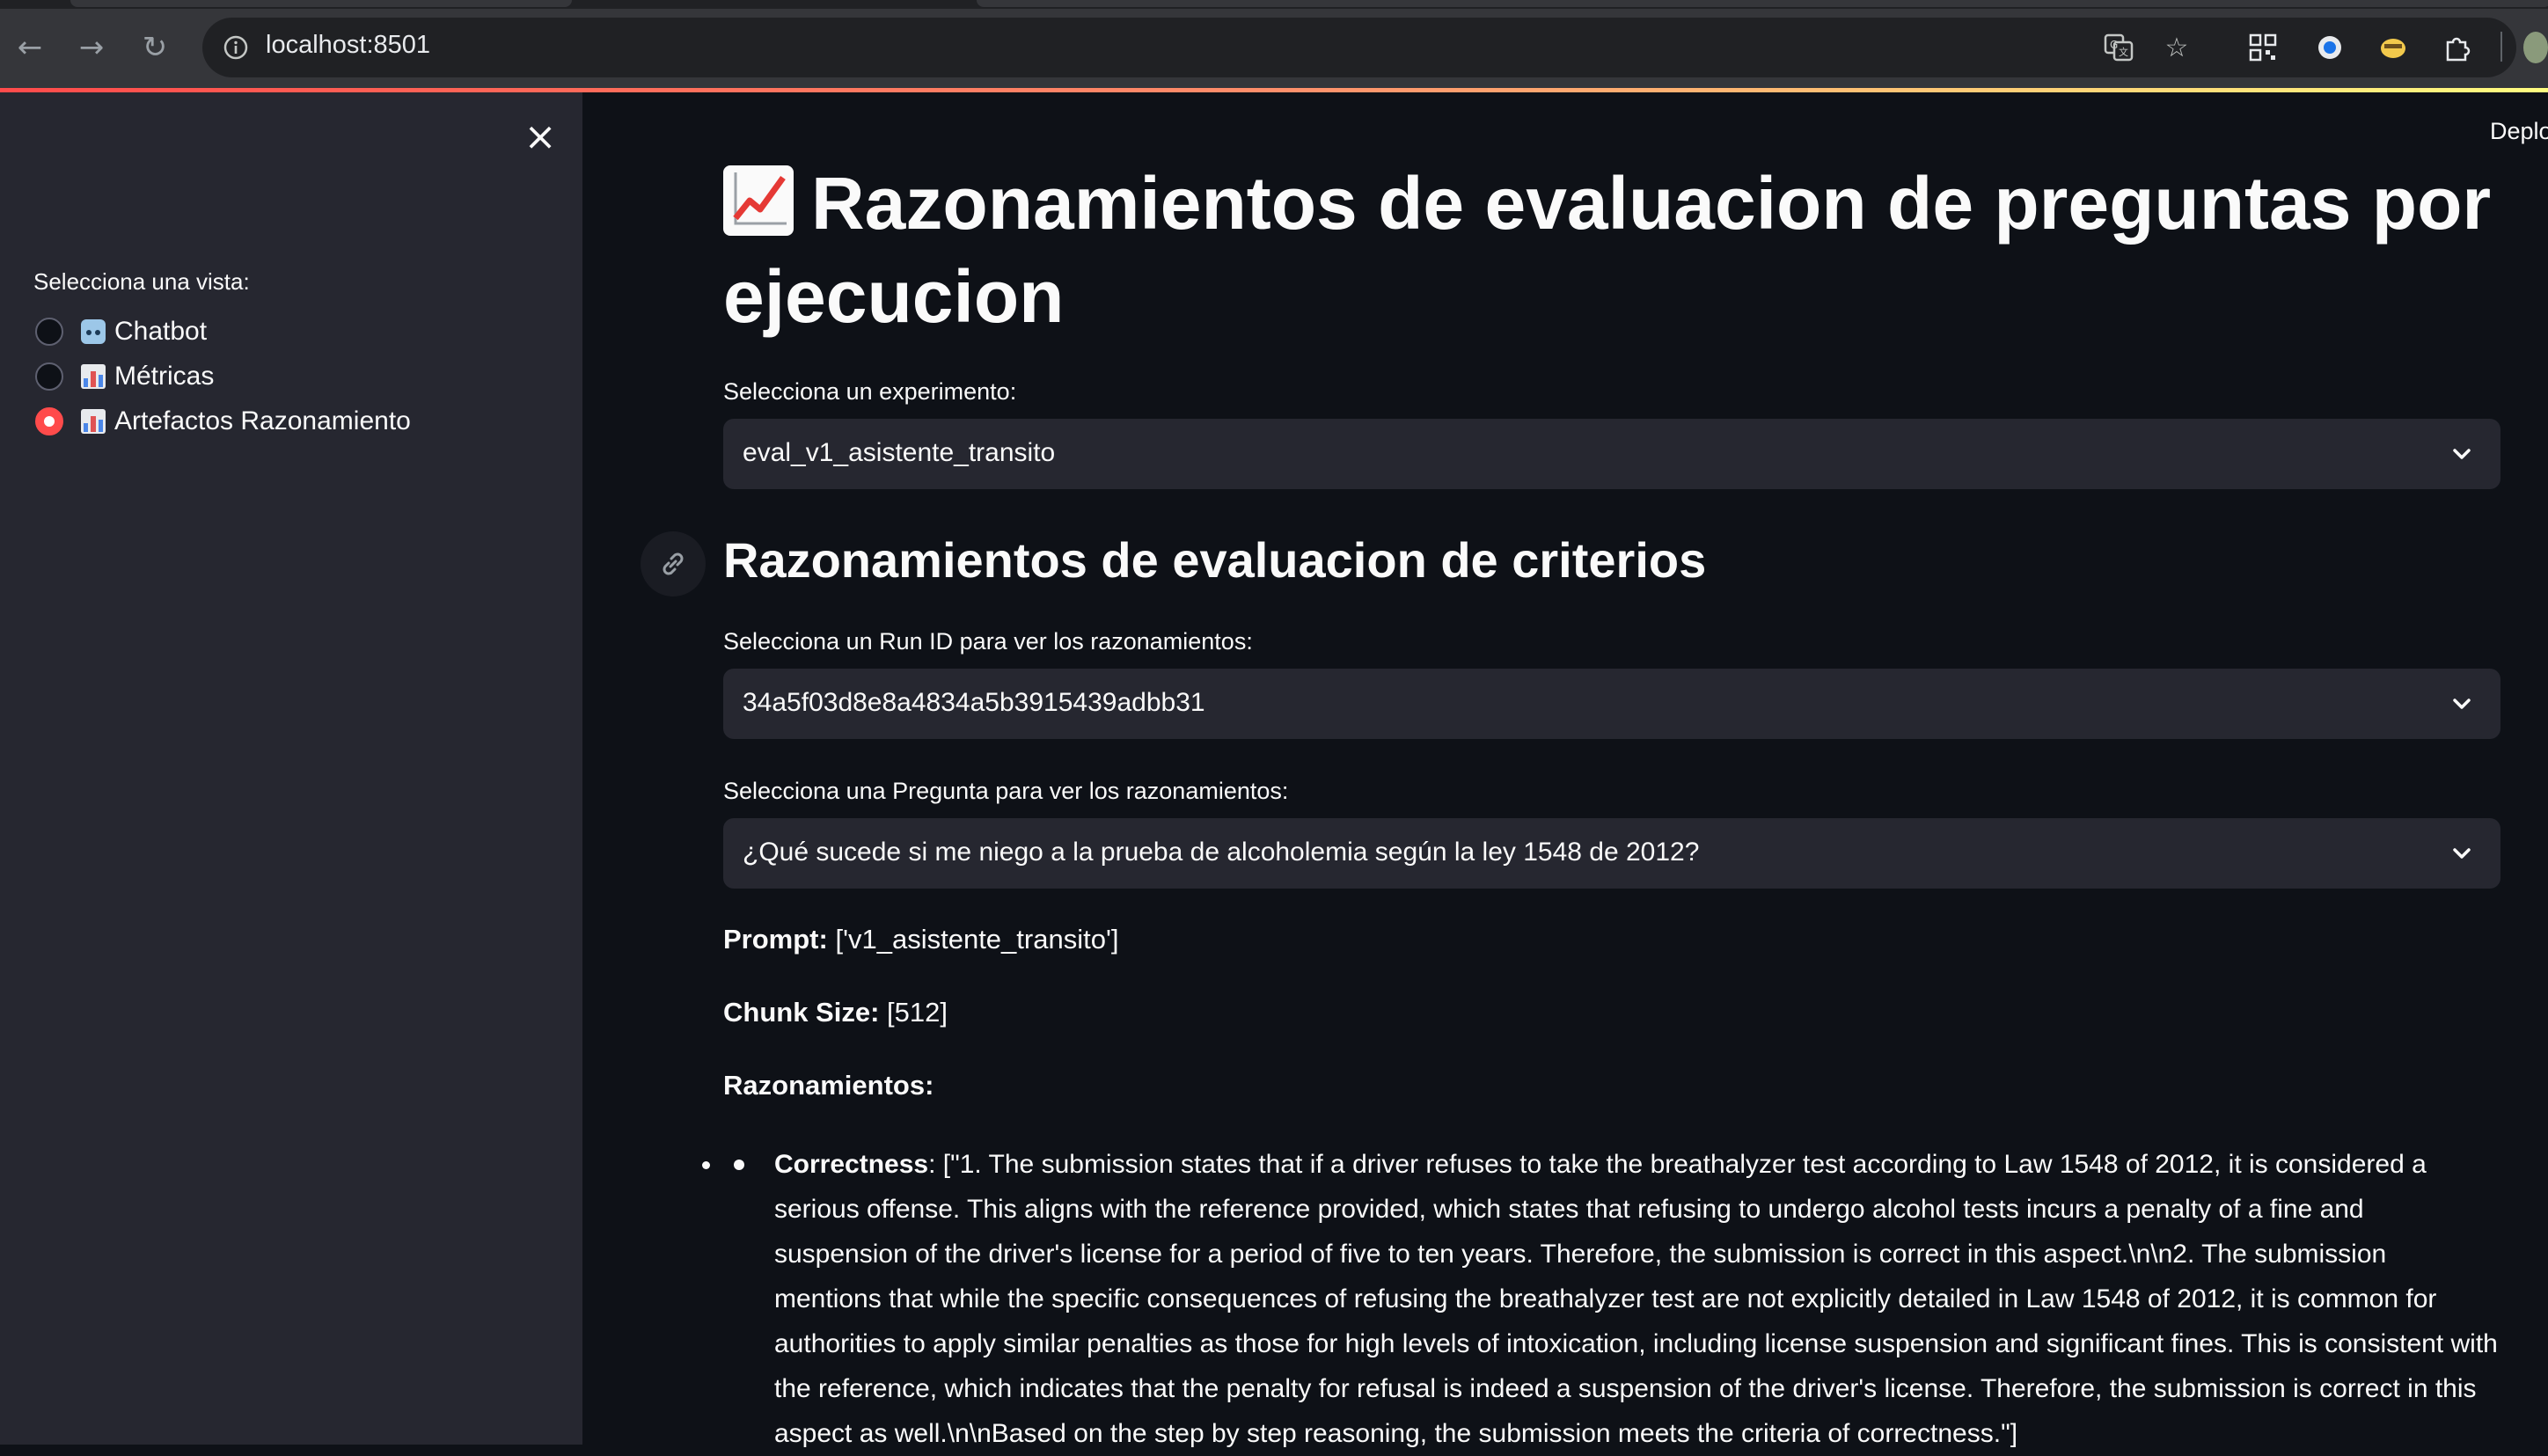  Describe the element at coordinates (758, 200) in the screenshot. I see `chart-increasing-icon` at that location.